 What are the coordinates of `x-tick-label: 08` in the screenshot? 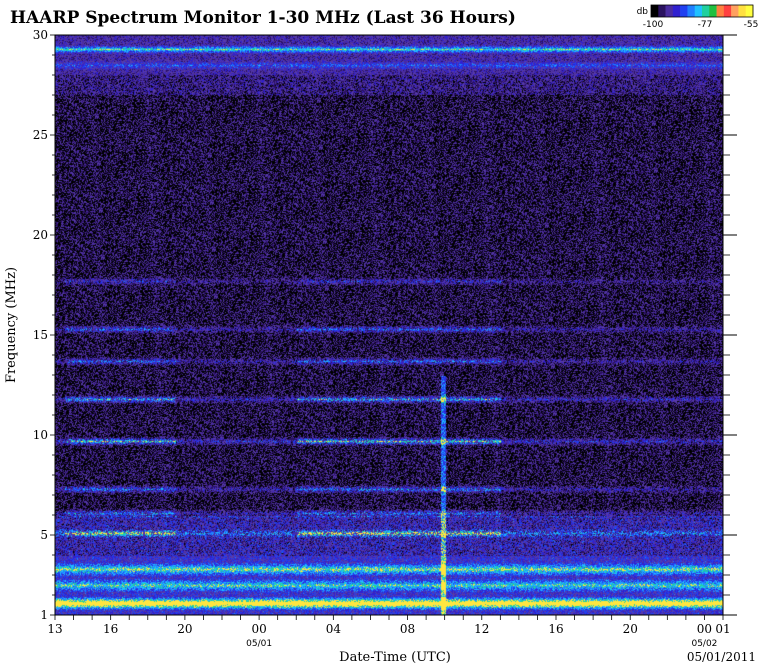 It's located at (407, 629).